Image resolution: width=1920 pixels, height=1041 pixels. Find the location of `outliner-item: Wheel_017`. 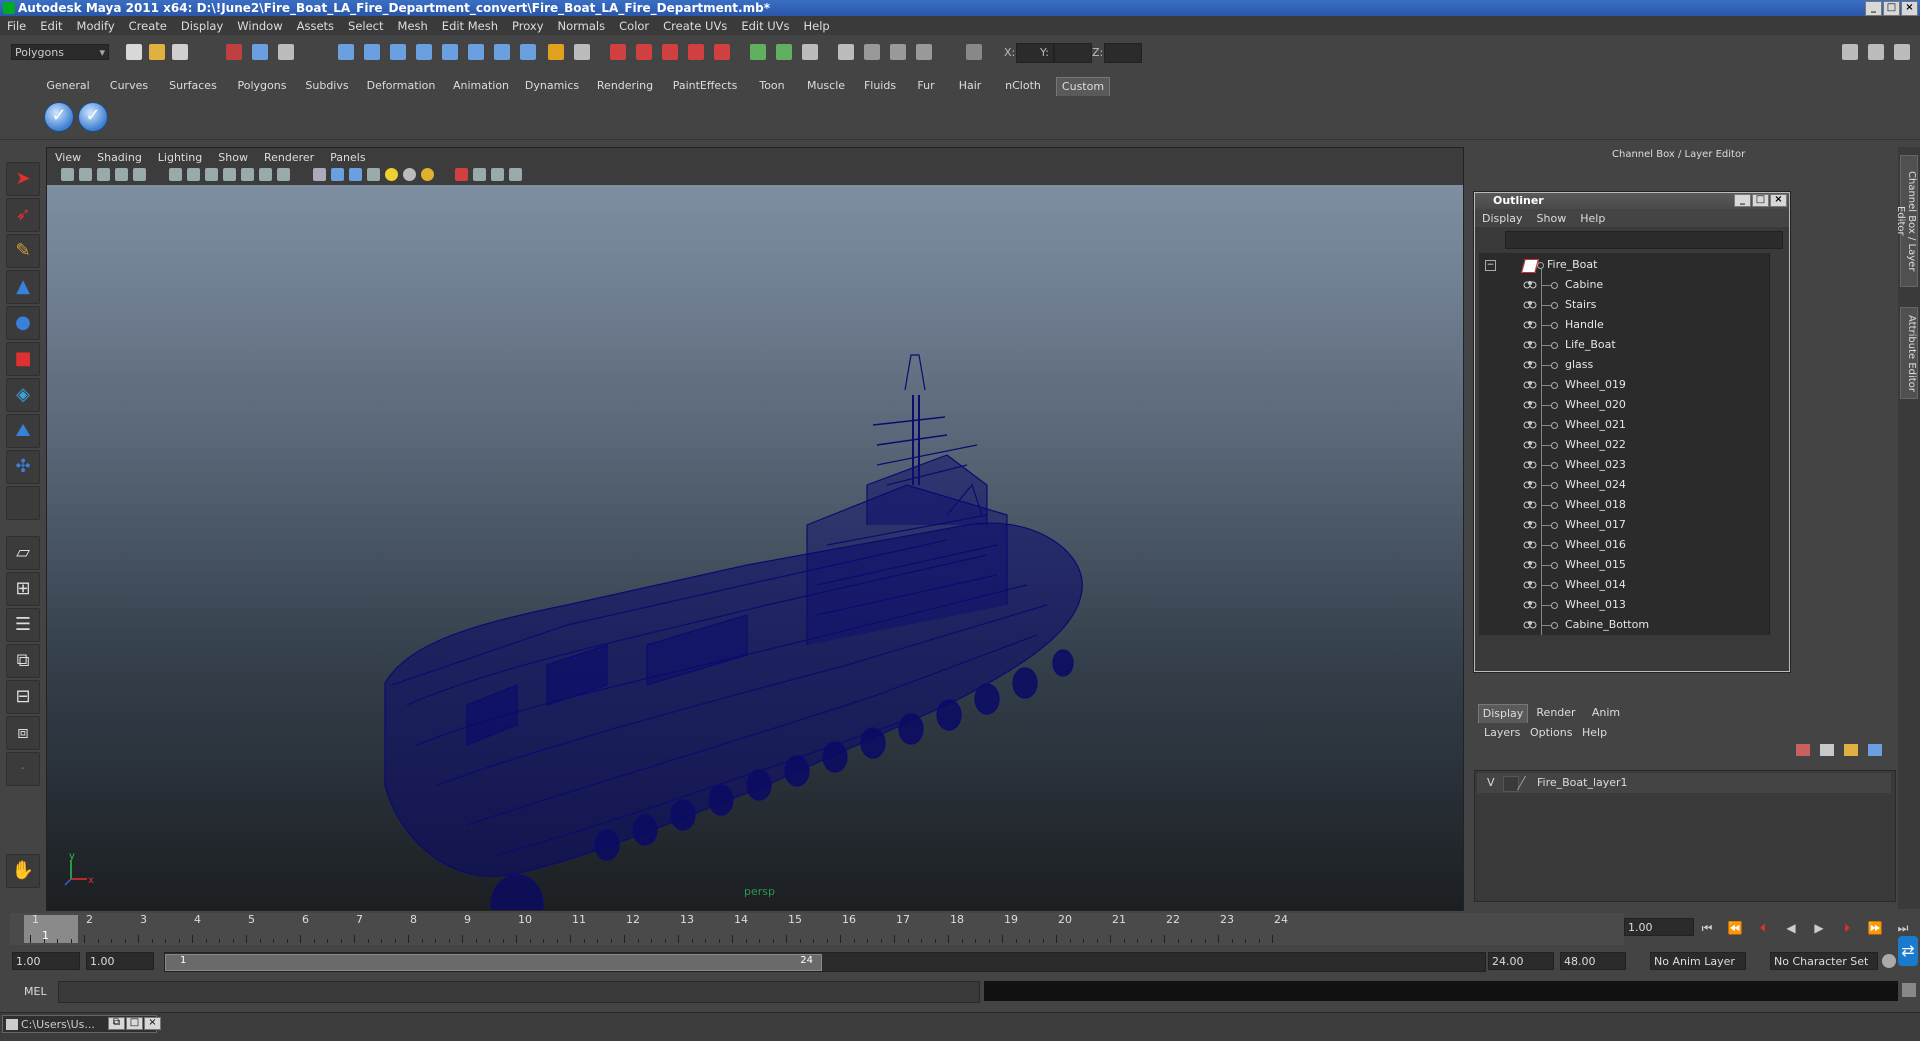

outliner-item: Wheel_017 is located at coordinates (1624, 525).